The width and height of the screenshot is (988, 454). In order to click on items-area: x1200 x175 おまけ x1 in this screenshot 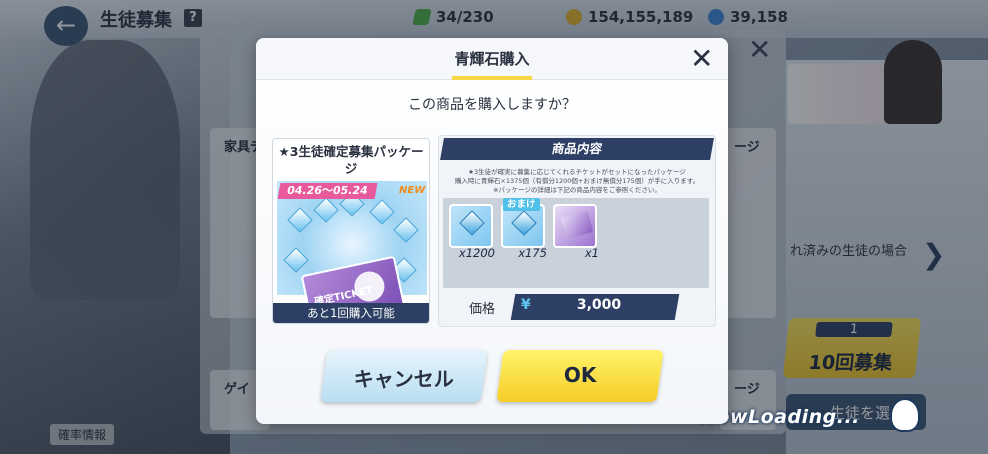, I will do `click(576, 243)`.